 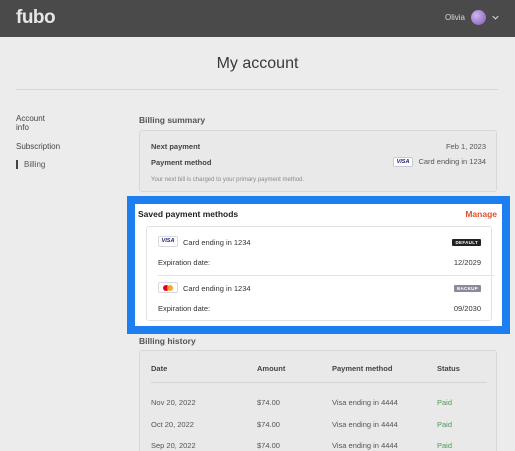 I want to click on next-payment-label: Next payment, so click(x=176, y=146).